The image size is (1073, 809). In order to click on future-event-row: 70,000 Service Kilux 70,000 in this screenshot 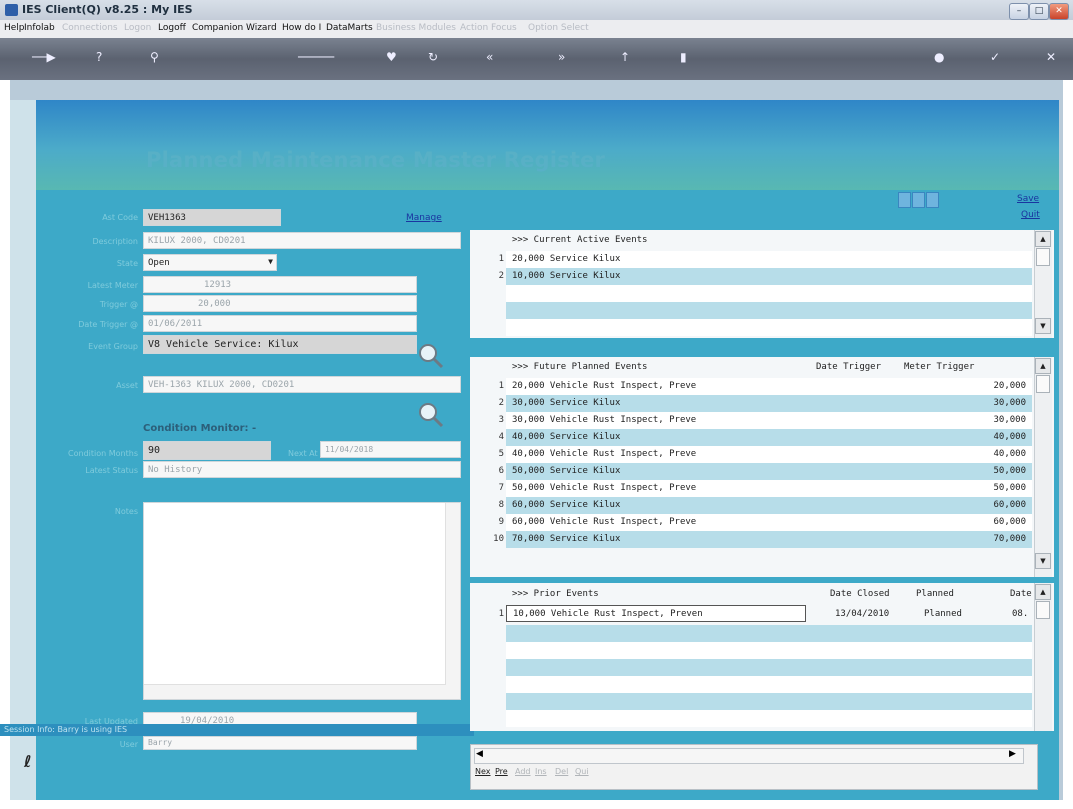, I will do `click(769, 539)`.